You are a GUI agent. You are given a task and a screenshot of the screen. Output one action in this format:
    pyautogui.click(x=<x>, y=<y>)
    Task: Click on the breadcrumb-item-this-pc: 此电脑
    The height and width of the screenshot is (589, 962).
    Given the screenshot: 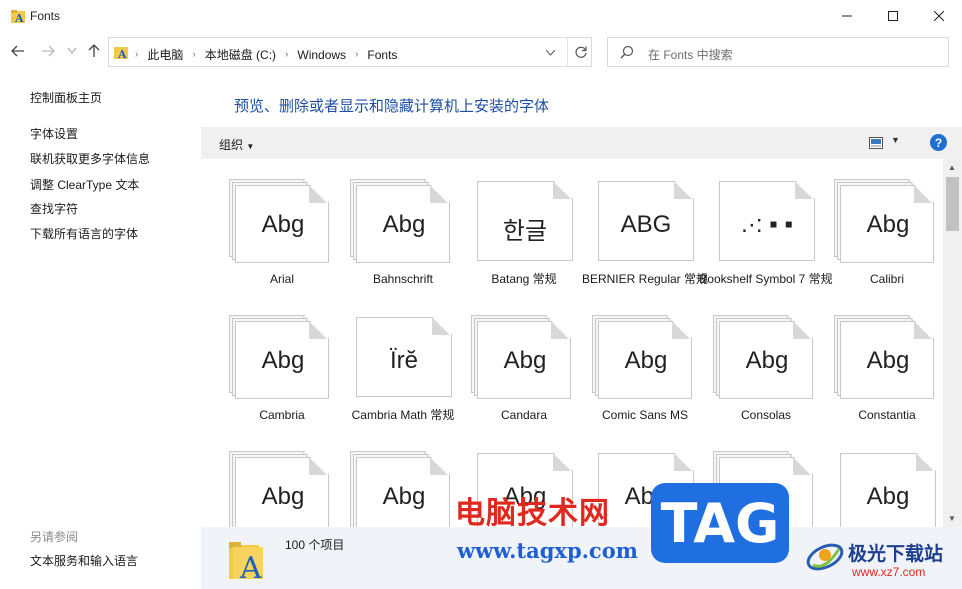 What is the action you would take?
    pyautogui.click(x=165, y=54)
    